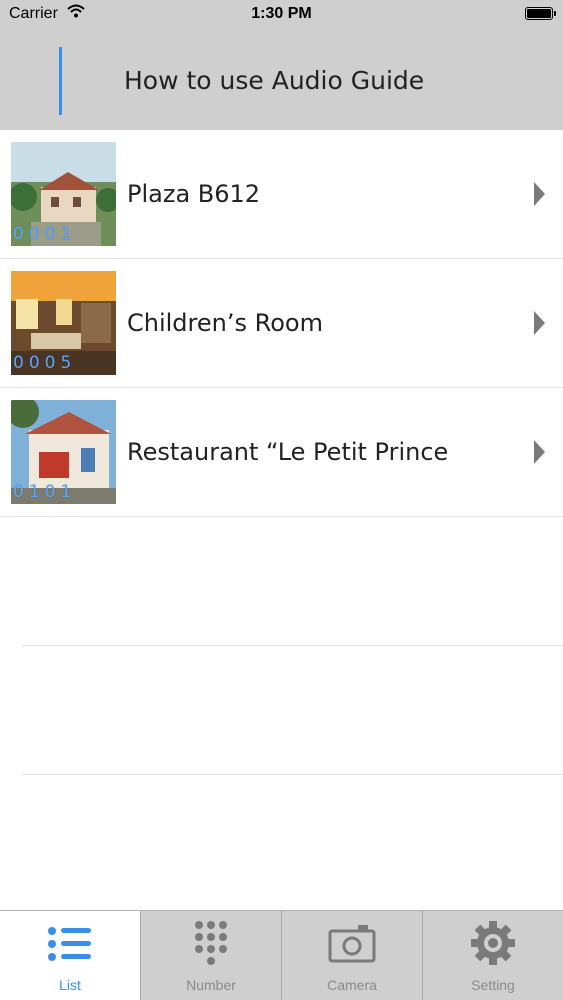 This screenshot has width=563, height=1000. I want to click on thumbnail-plaza: 0001, so click(63, 194).